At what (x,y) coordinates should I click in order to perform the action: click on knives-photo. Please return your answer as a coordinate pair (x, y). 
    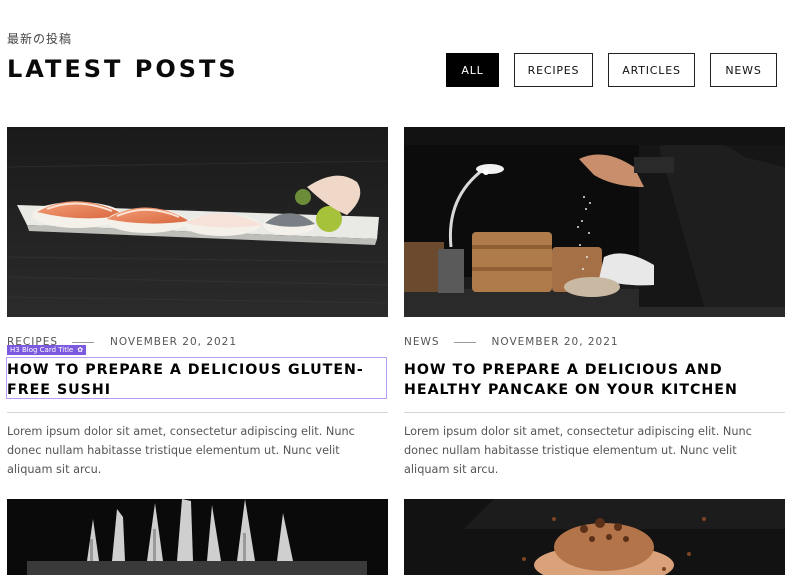
    Looking at the image, I should click on (197, 537).